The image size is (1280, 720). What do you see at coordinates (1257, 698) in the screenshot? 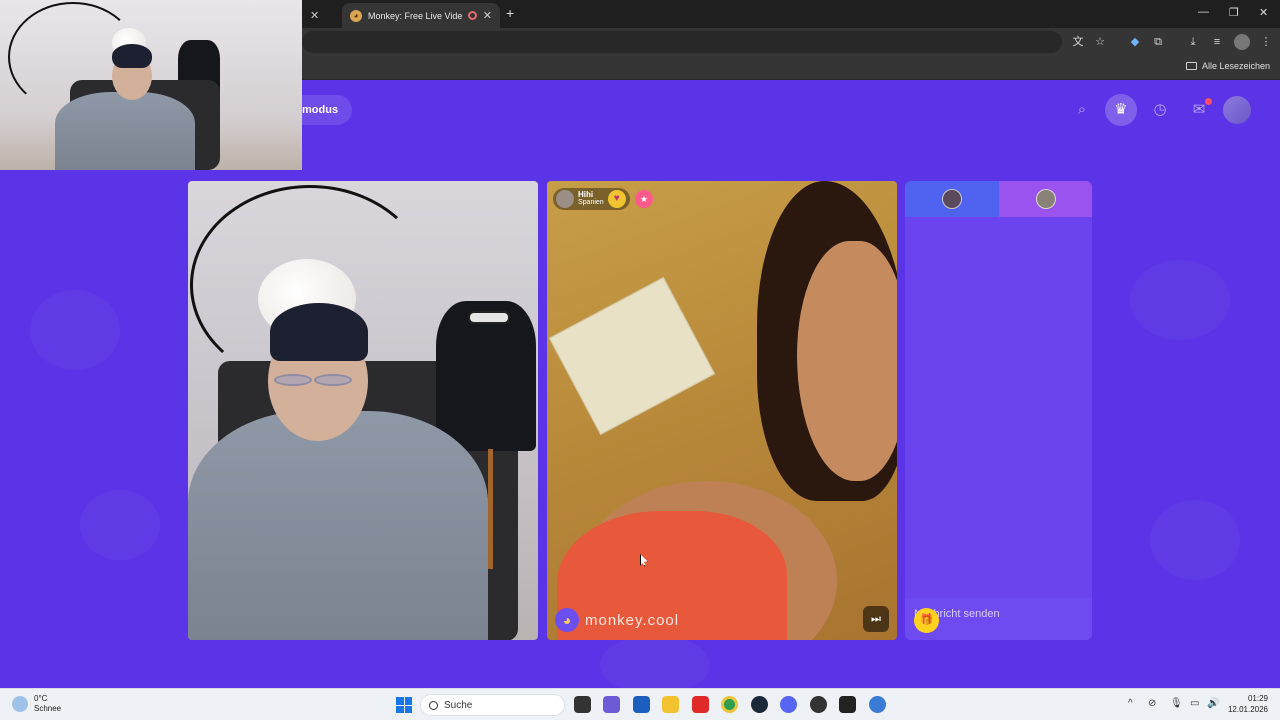
I see `clock-time: 01:29` at bounding box center [1257, 698].